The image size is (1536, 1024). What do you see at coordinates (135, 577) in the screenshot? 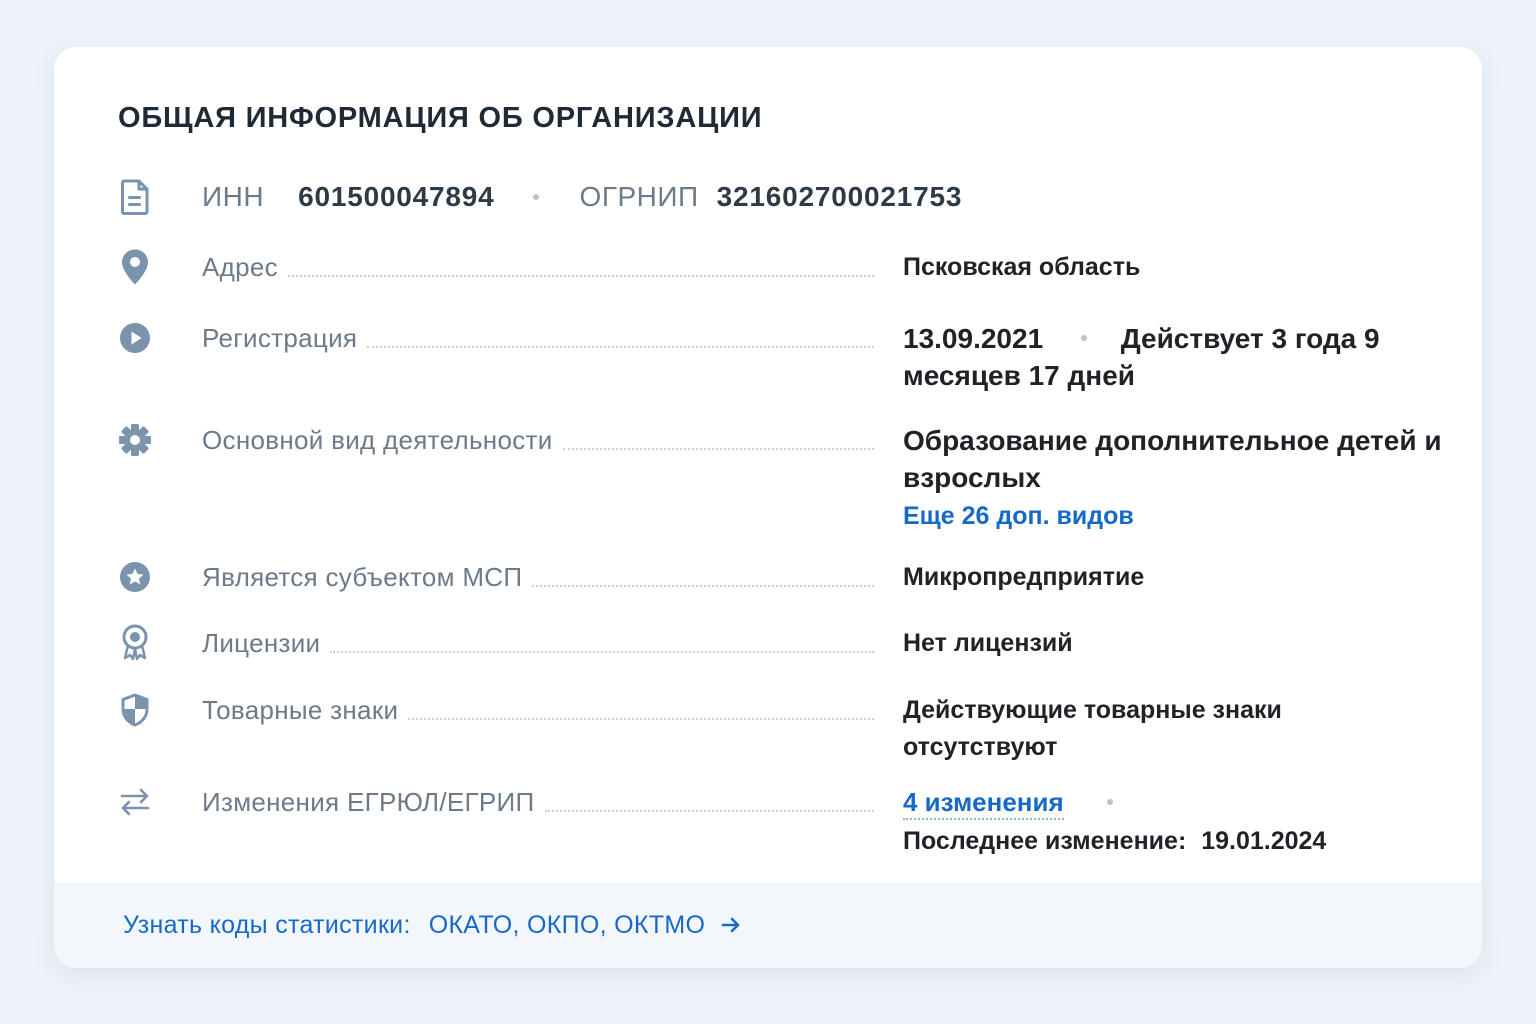
I see `star-circle-icon` at bounding box center [135, 577].